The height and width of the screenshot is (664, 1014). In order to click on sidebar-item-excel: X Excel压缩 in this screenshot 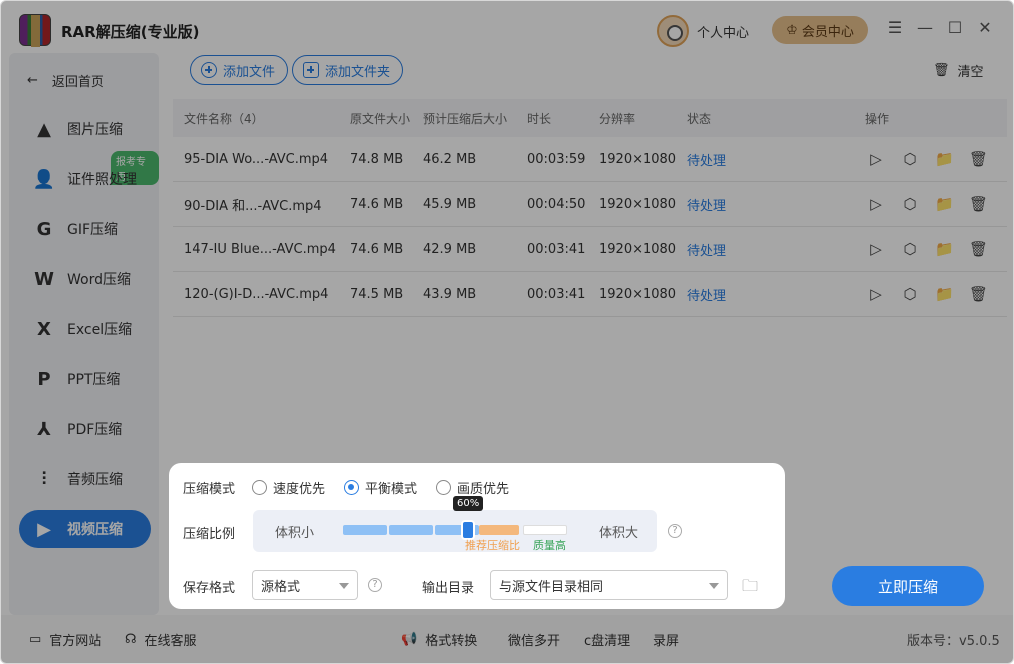, I will do `click(82, 329)`.